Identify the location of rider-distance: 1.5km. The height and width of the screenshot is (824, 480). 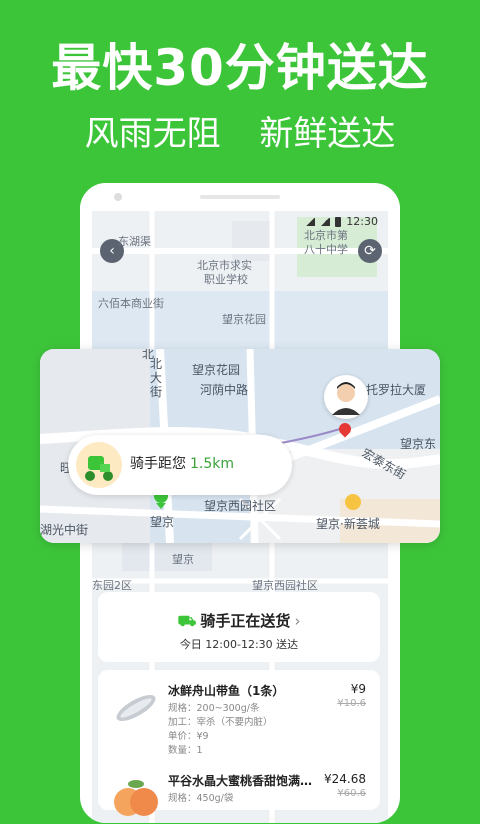
(212, 464).